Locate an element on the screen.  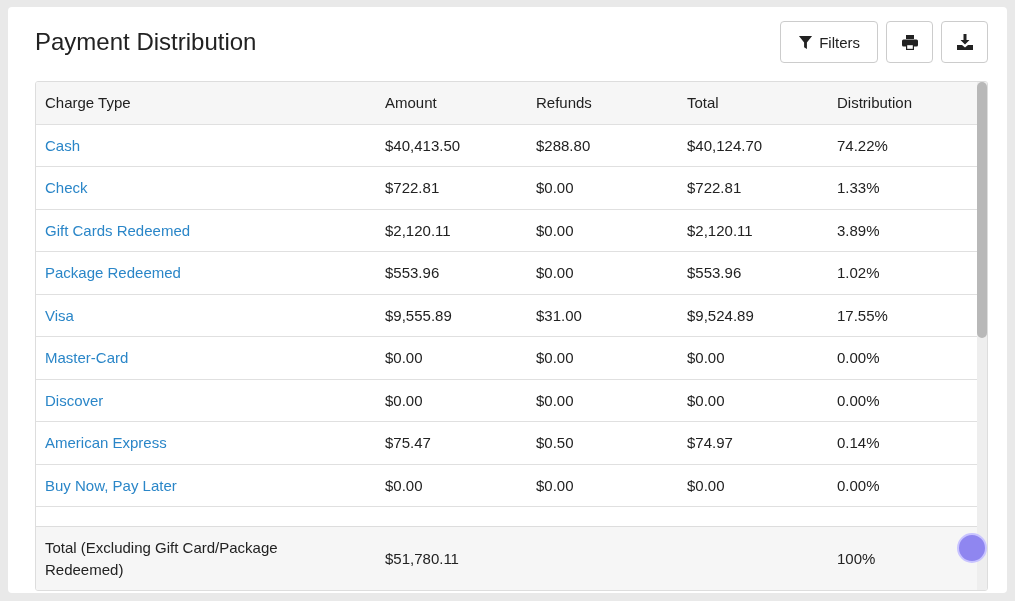
scrollbar is located at coordinates (982, 336).